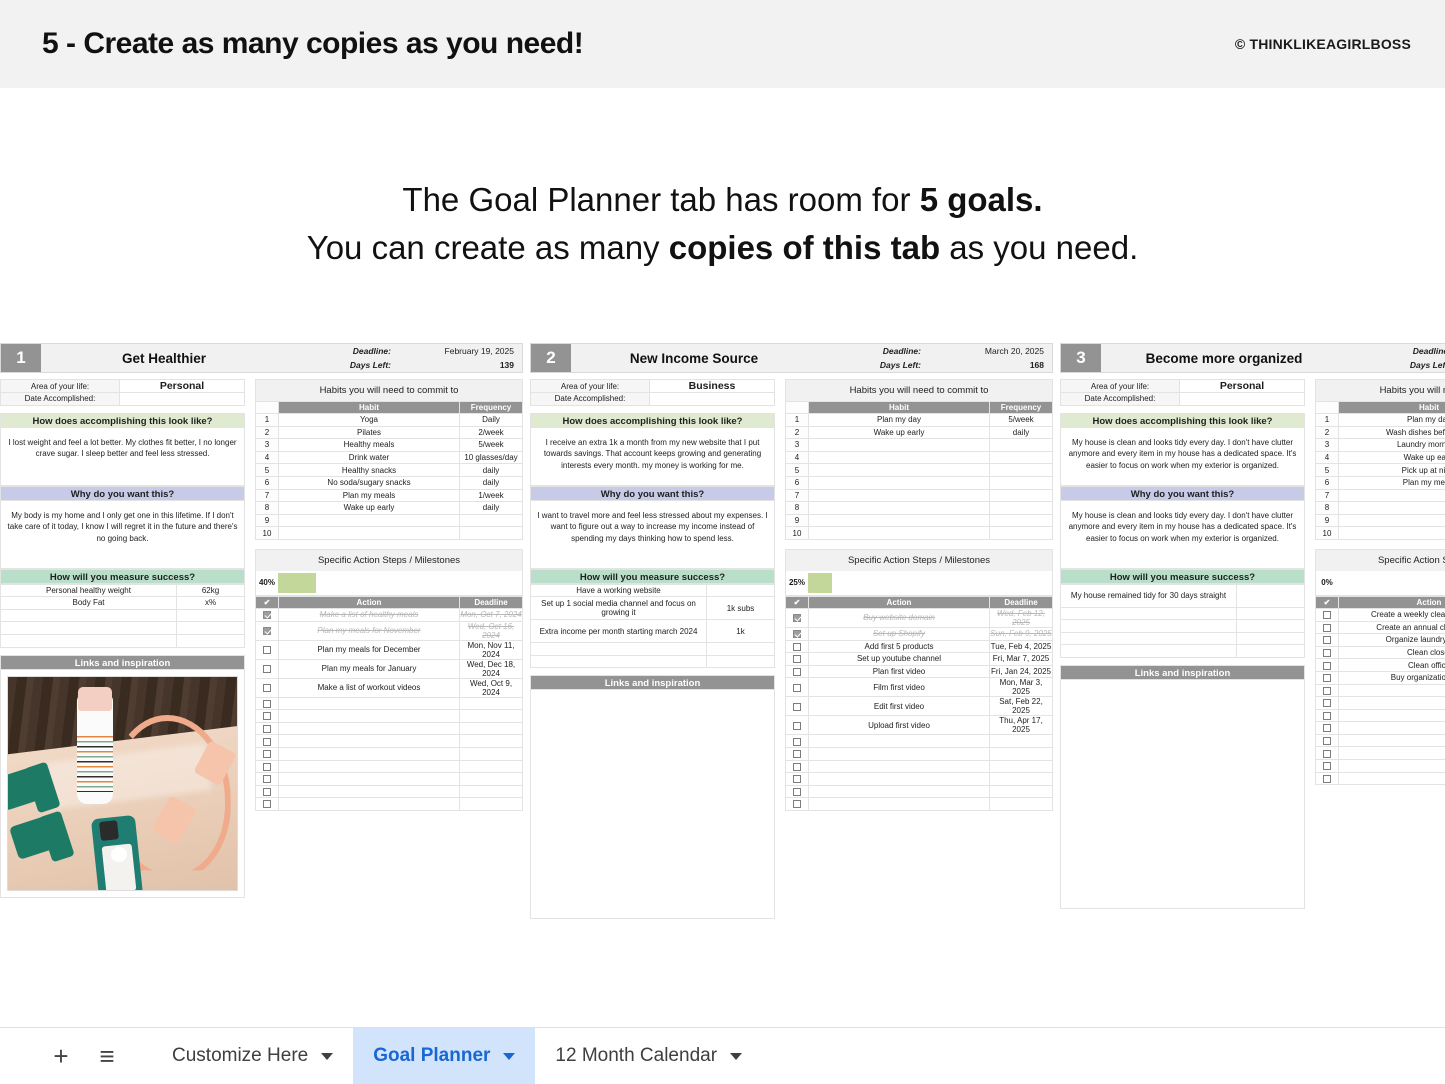 Image resolution: width=1445 pixels, height=1084 pixels. Describe the element at coordinates (107, 1056) in the screenshot. I see `all-sheets-menu-icon: ≡` at that location.